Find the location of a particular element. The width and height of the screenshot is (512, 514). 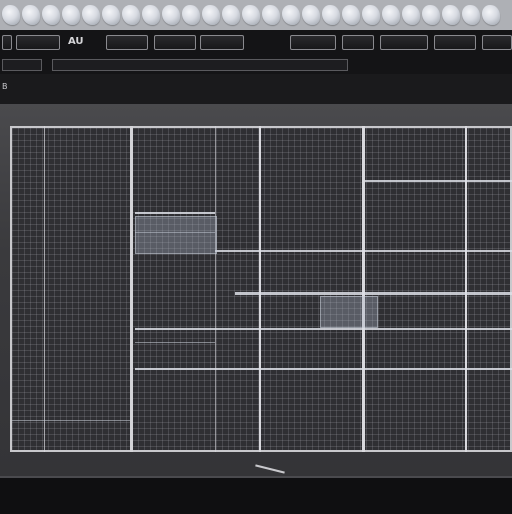

path-field is located at coordinates (200, 65).